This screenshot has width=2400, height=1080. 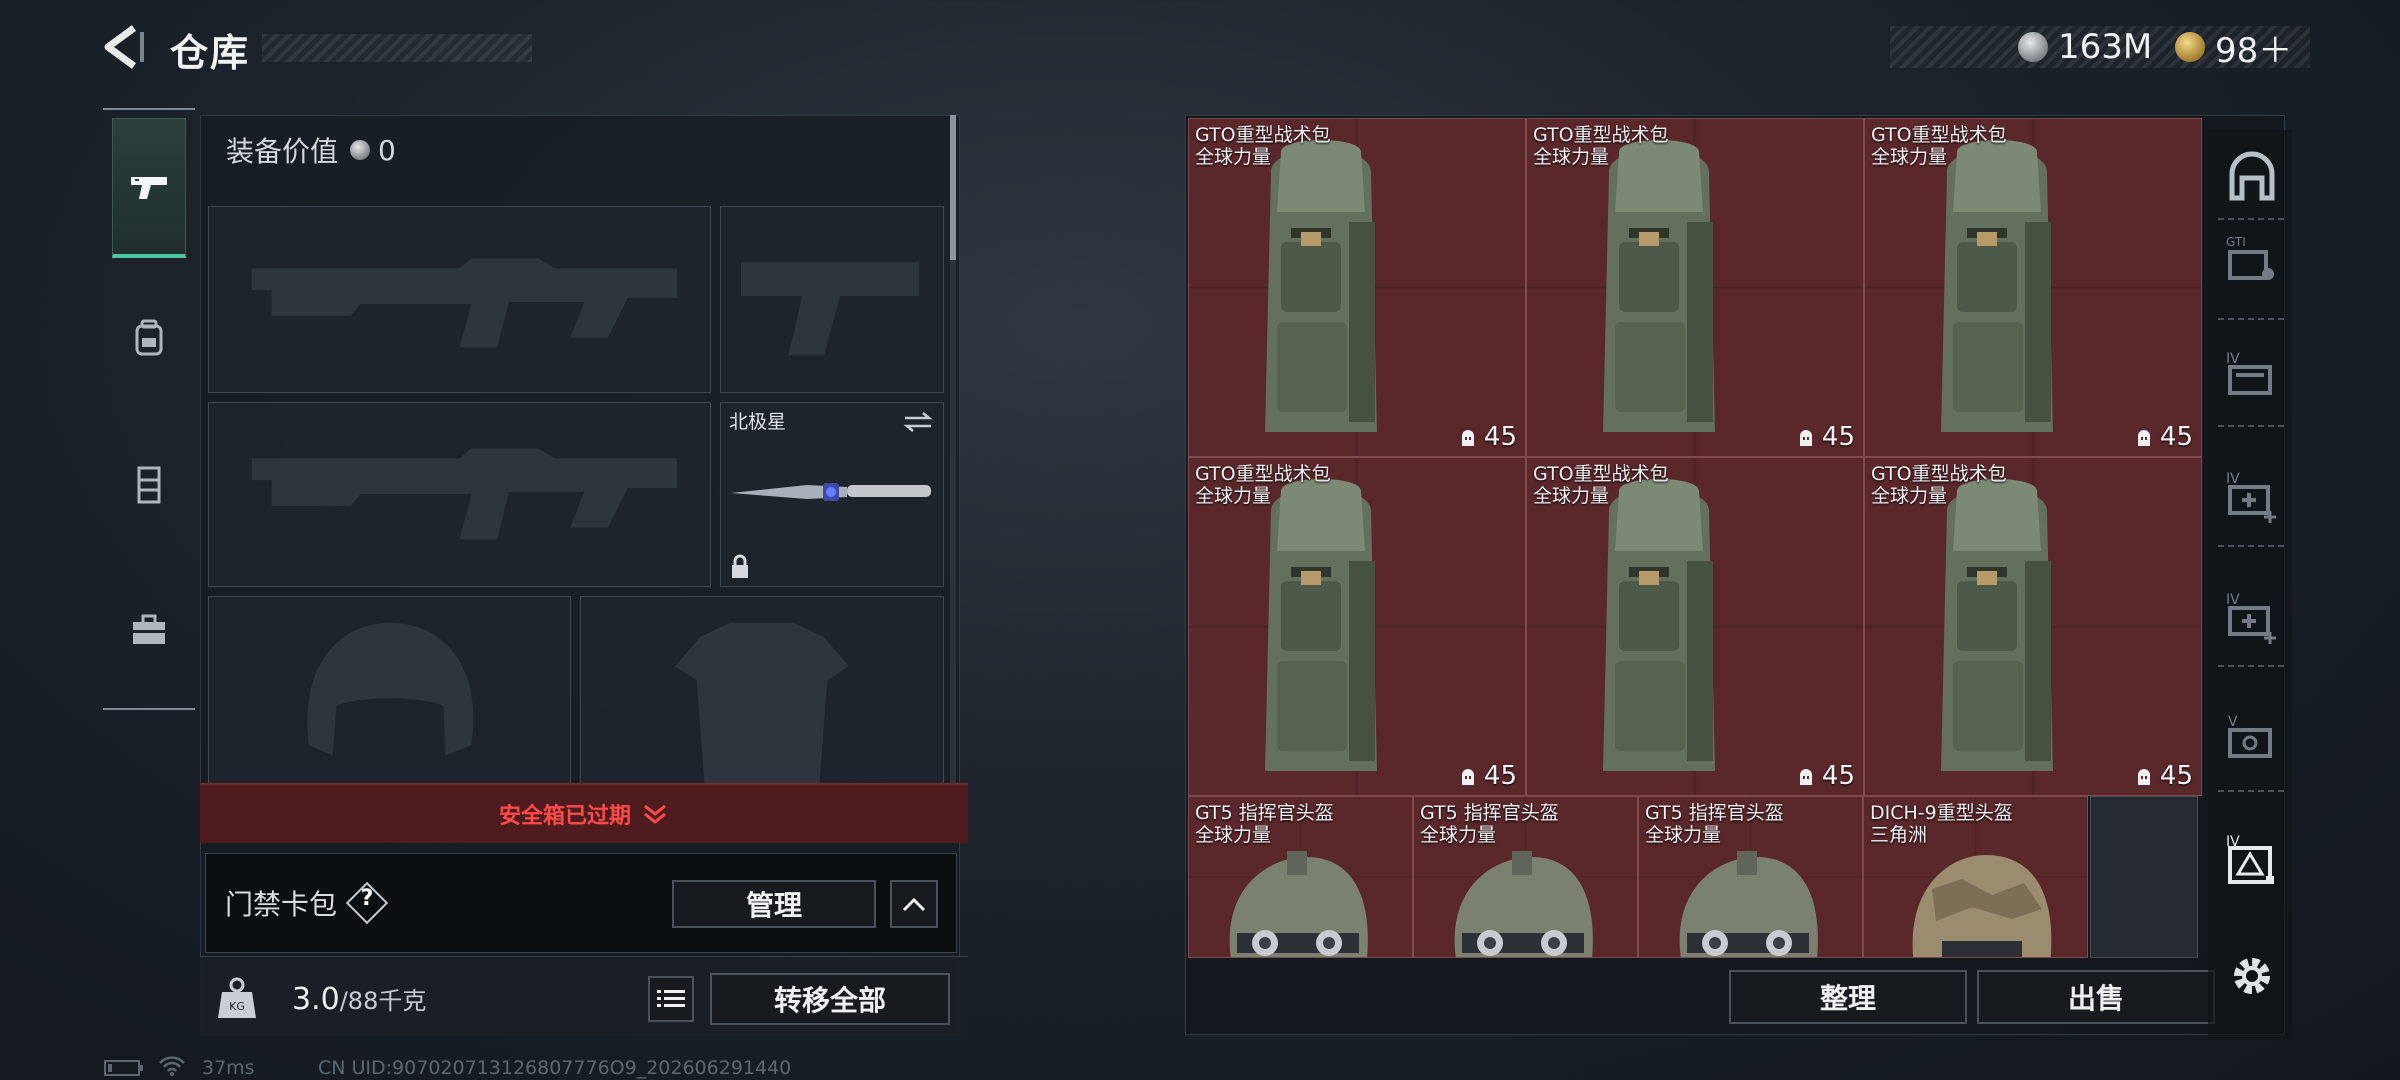 I want to click on home-icon, so click(x=2252, y=178).